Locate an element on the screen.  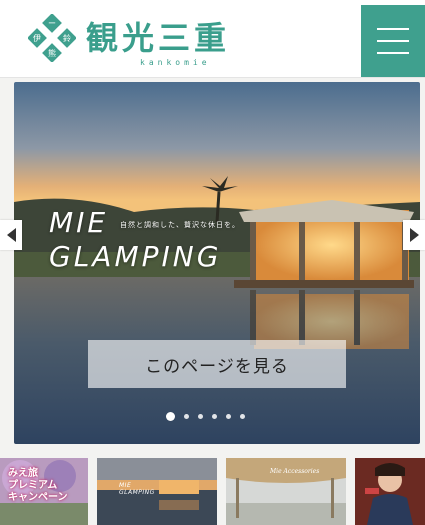
thumbnail-glamping: MIE GLAMPING is located at coordinates (157, 491).